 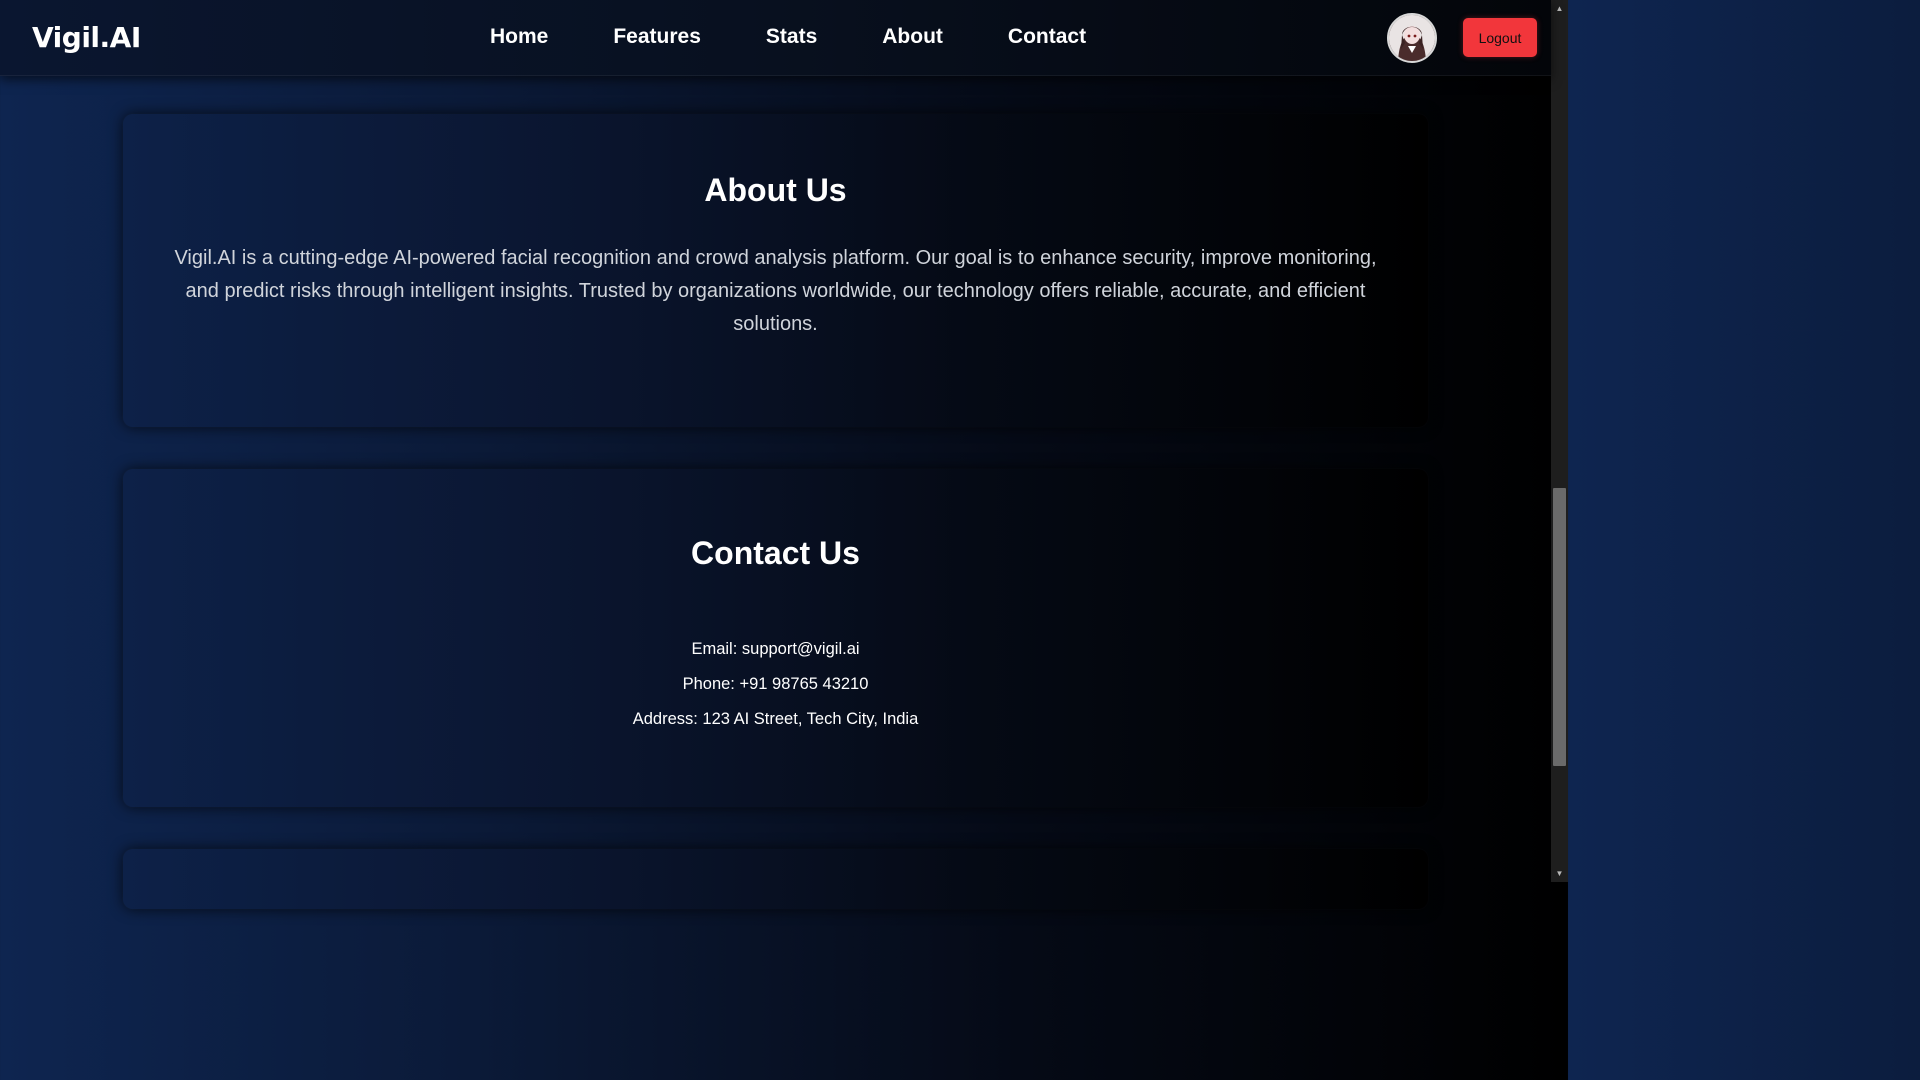 What do you see at coordinates (519, 37) in the screenshot?
I see `nav-link-home: Home` at bounding box center [519, 37].